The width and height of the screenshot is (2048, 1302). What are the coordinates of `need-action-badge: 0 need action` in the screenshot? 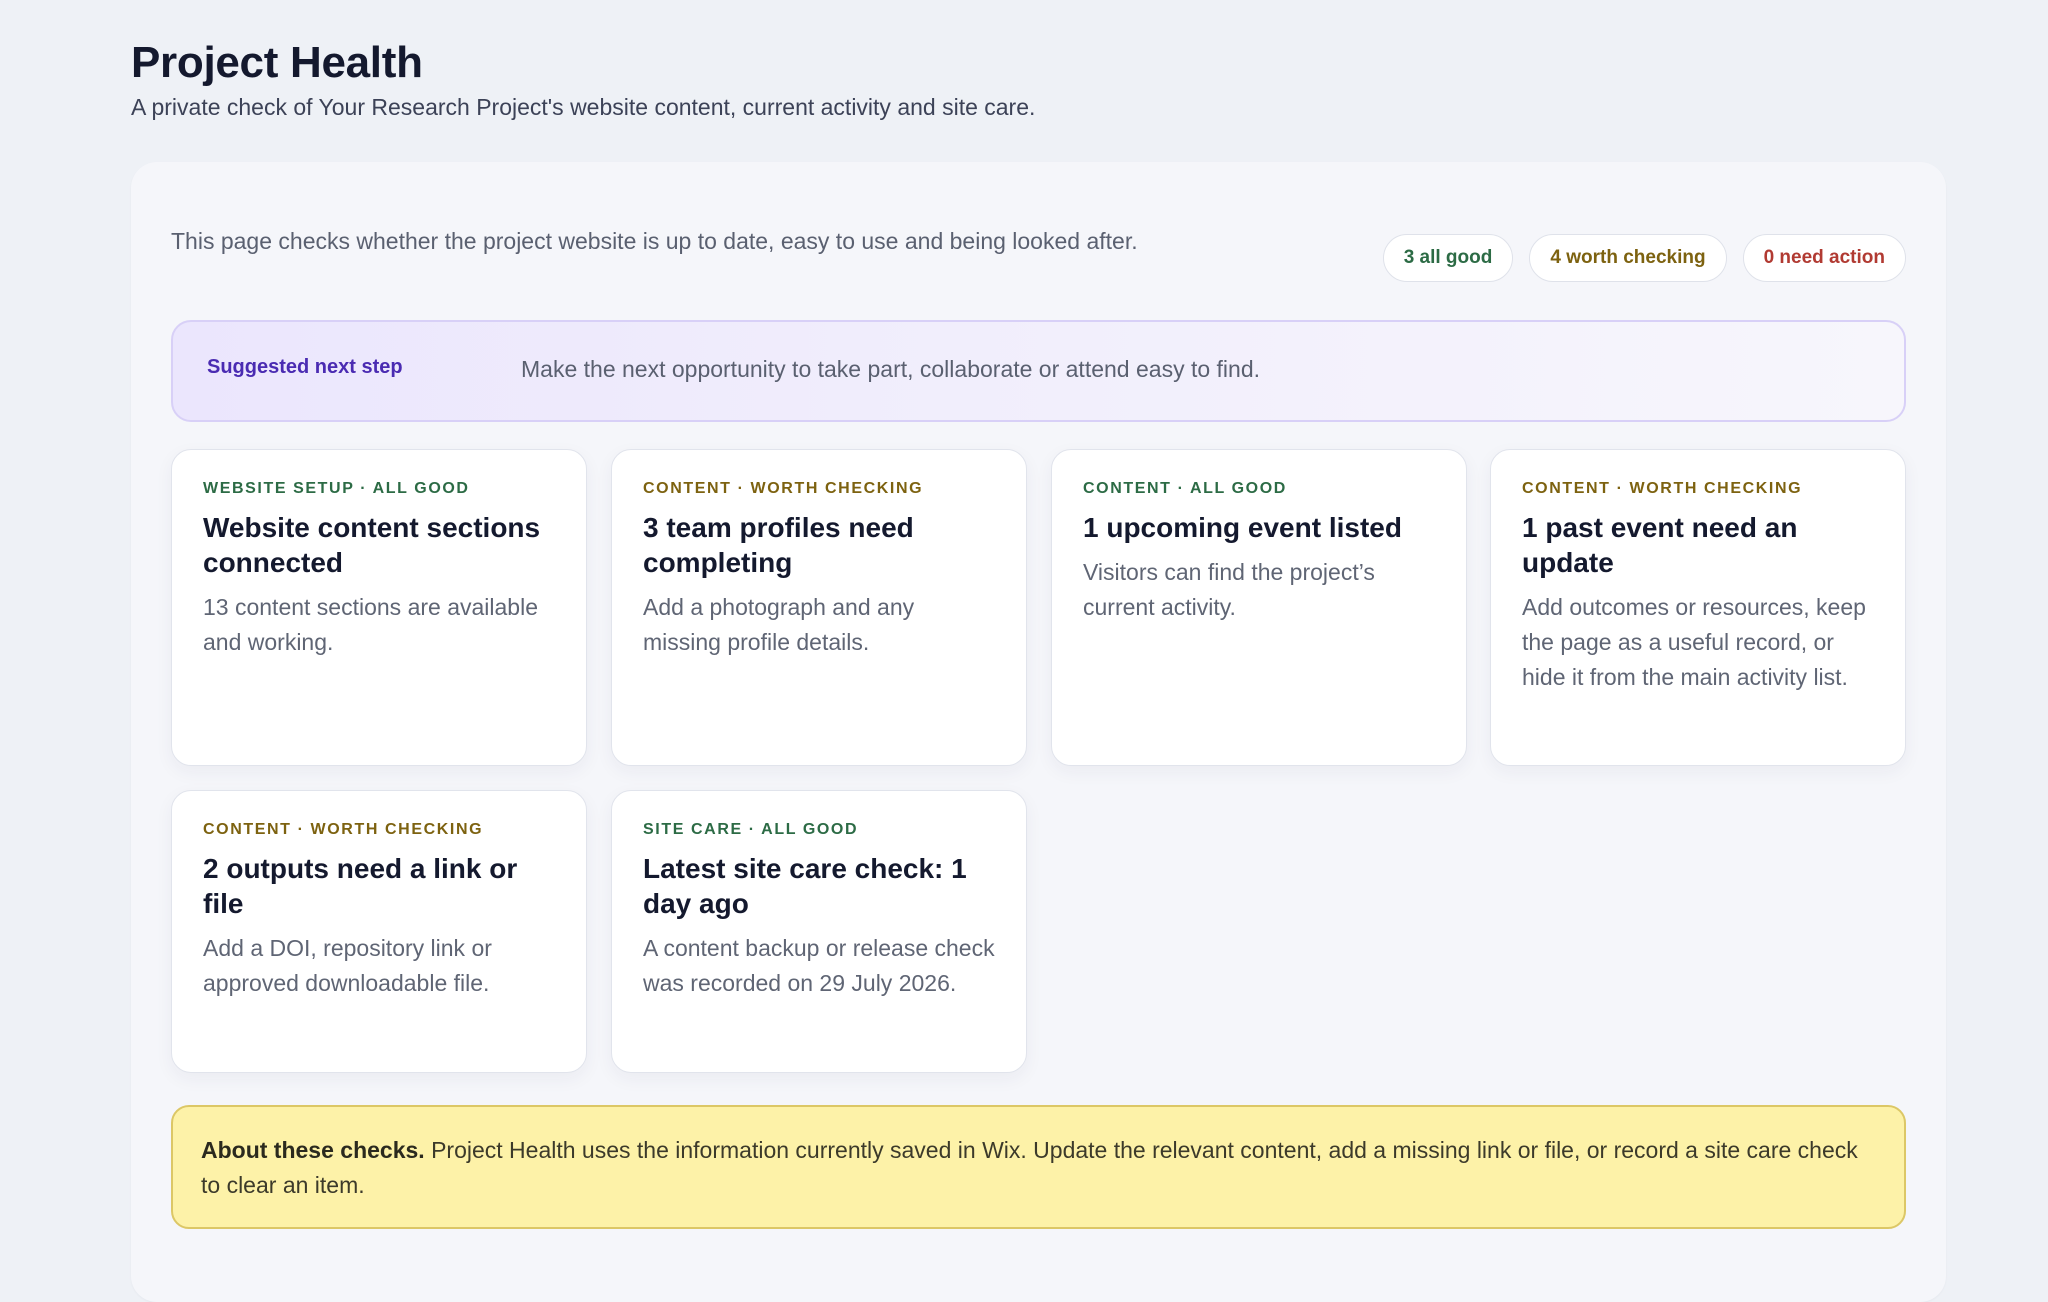 It's located at (1824, 258).